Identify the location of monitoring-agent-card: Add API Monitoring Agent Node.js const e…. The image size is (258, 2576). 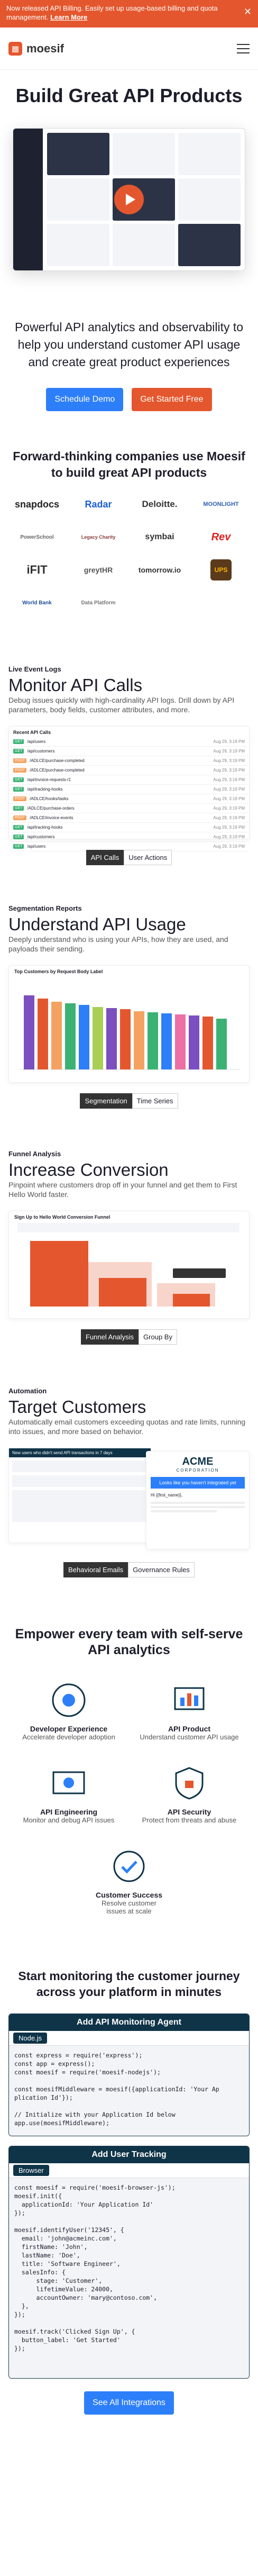
(129, 2074).